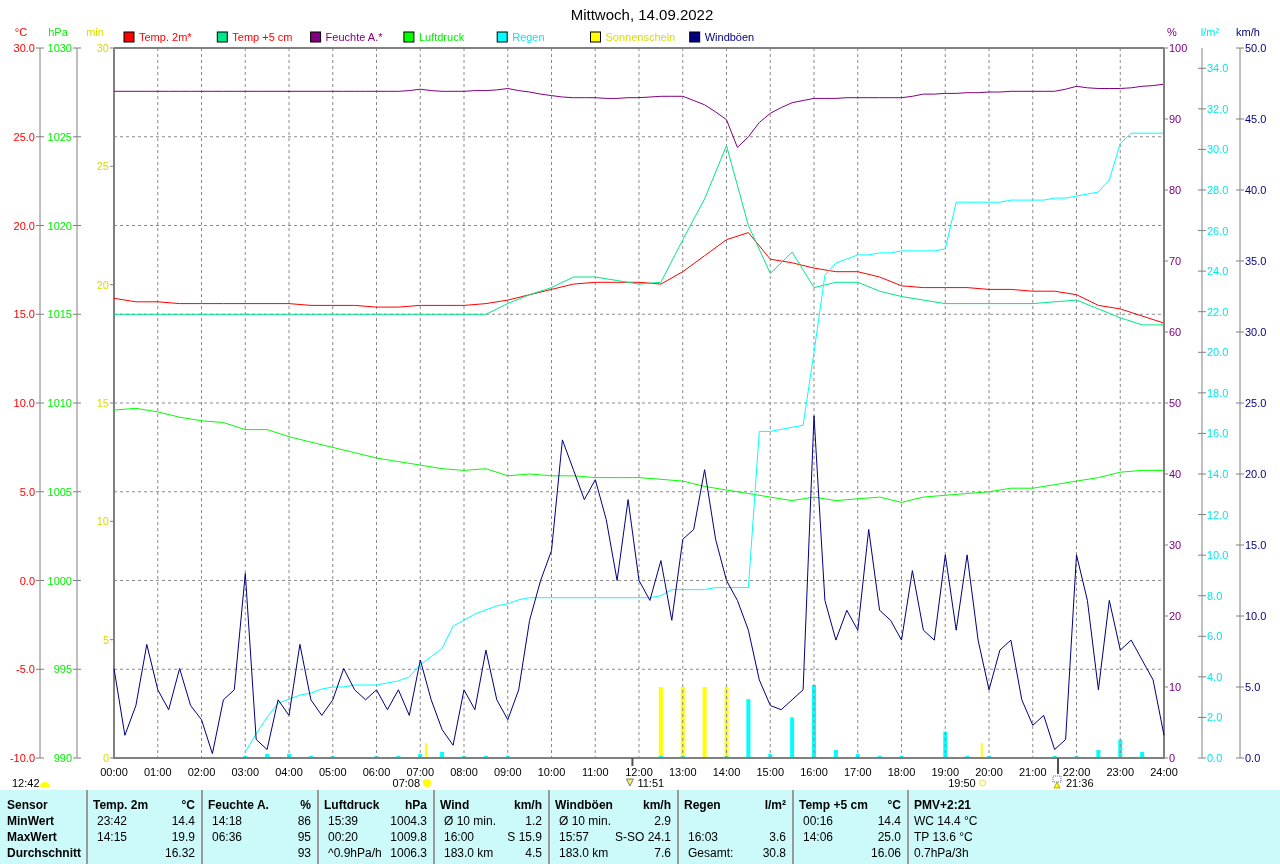  I want to click on axis-tick-label: 25.0, so click(1256, 403).